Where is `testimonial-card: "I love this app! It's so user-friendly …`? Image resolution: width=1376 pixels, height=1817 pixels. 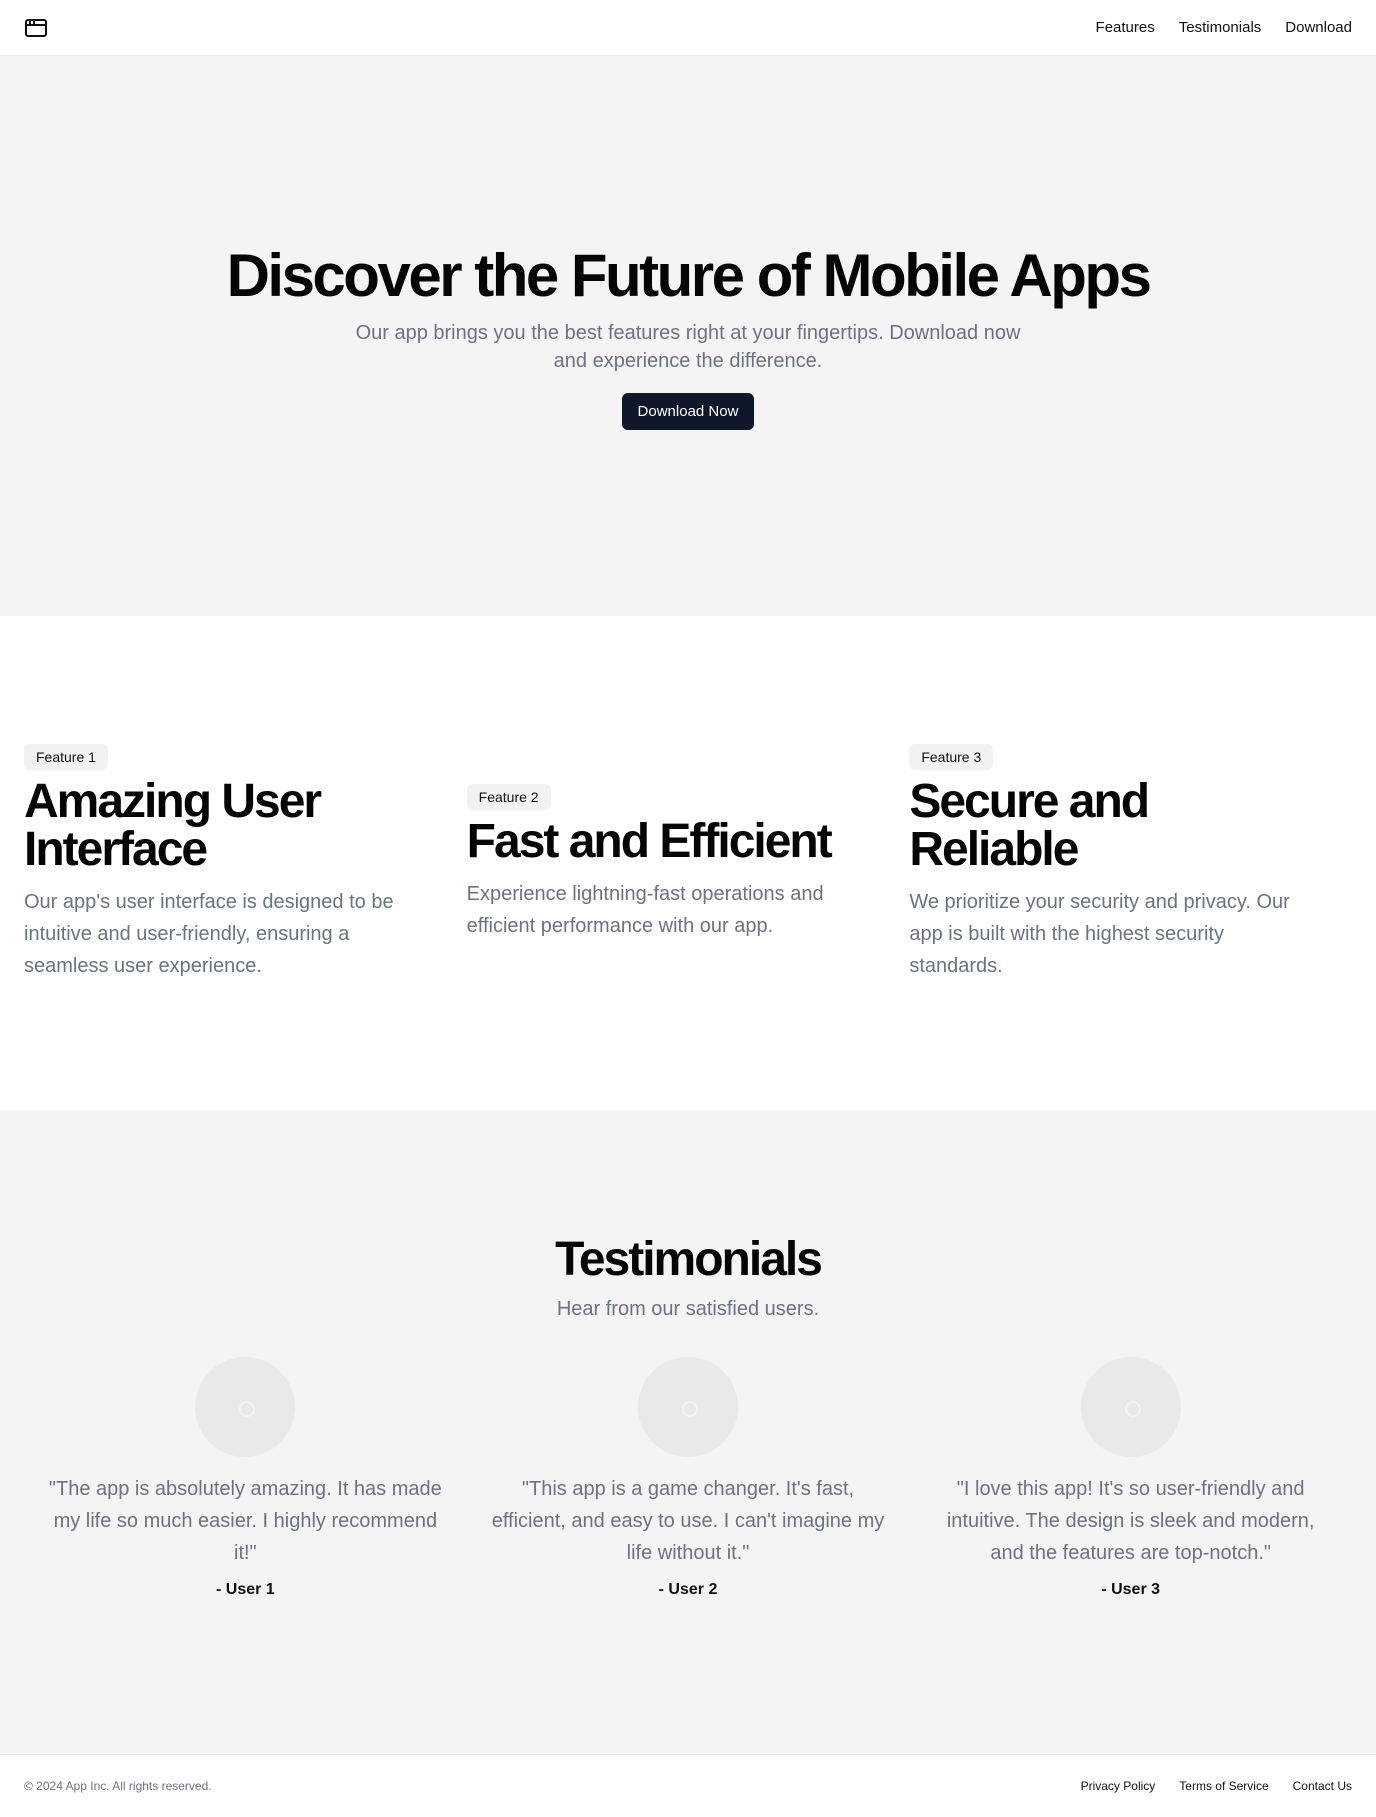 testimonial-card: "I love this app! It's so user-friendly … is located at coordinates (1130, 1478).